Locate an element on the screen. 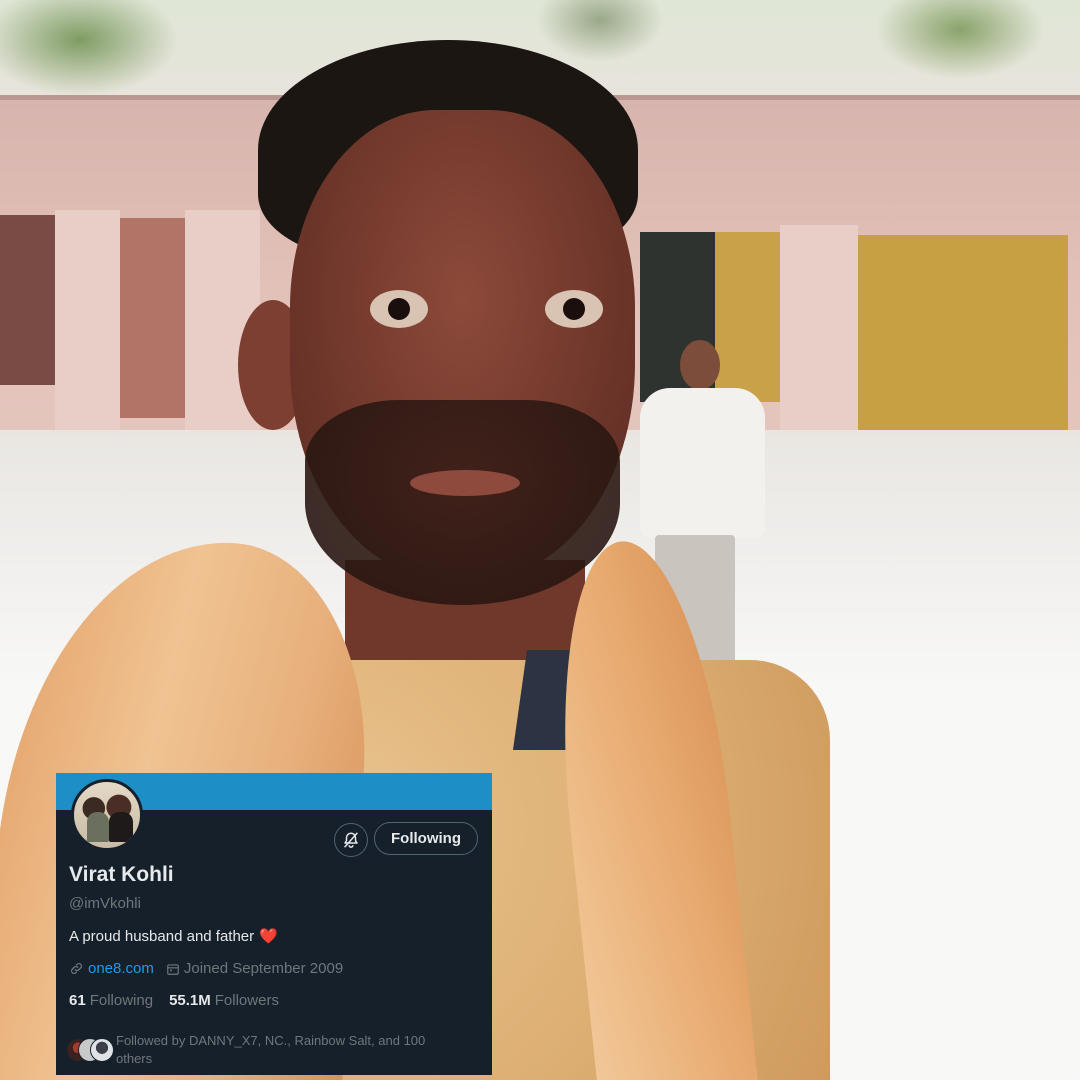  profile-avatar is located at coordinates (107, 815).